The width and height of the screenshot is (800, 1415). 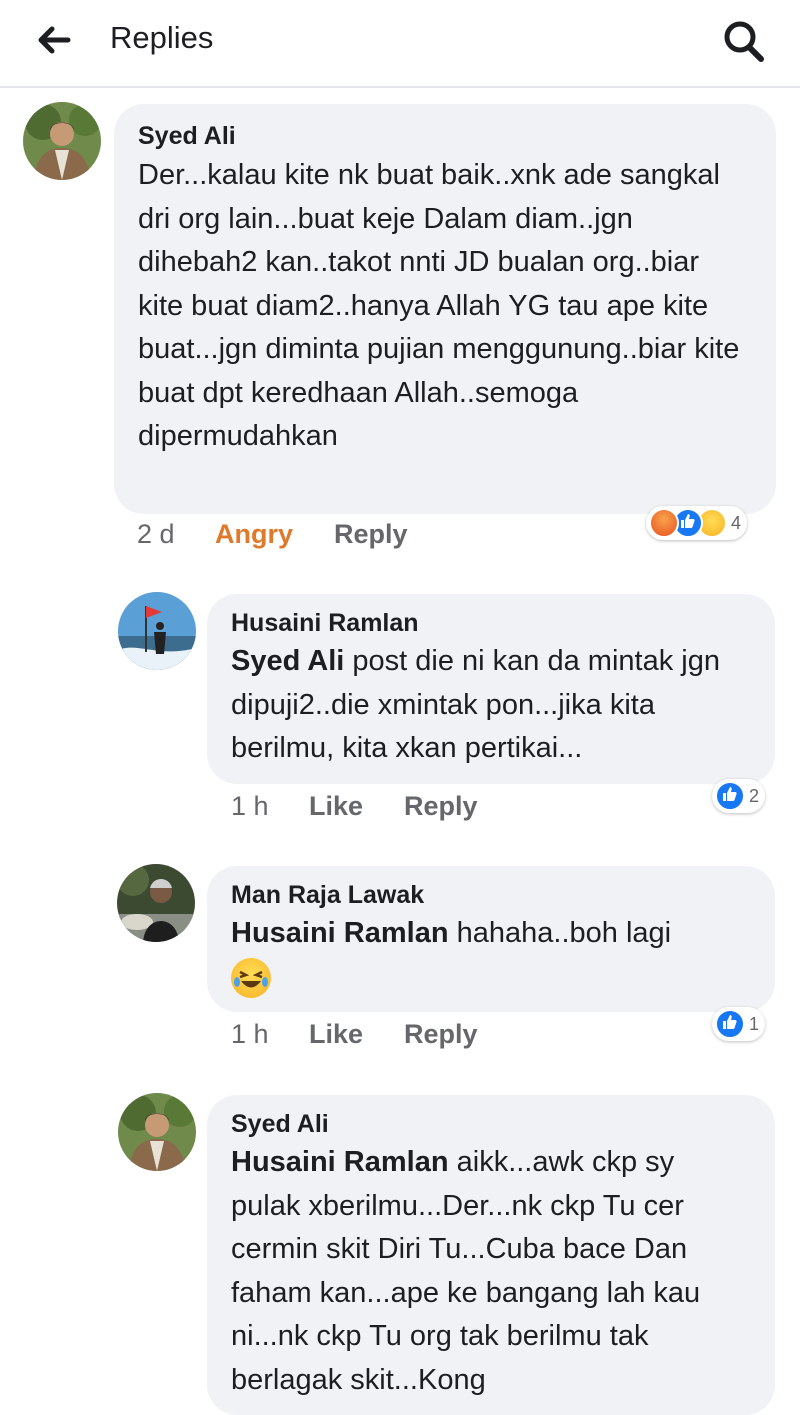 I want to click on comment-author: Husaini Ramlan, so click(x=491, y=623).